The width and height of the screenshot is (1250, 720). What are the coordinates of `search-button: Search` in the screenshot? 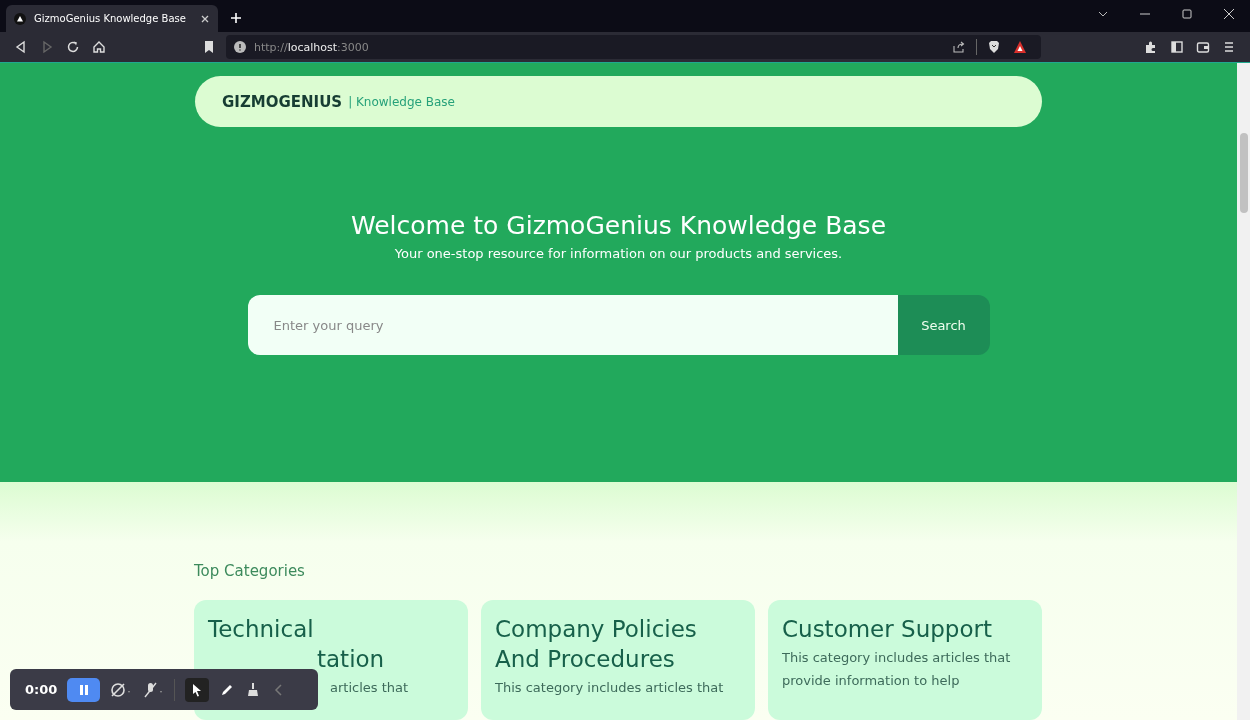 It's located at (943, 325).